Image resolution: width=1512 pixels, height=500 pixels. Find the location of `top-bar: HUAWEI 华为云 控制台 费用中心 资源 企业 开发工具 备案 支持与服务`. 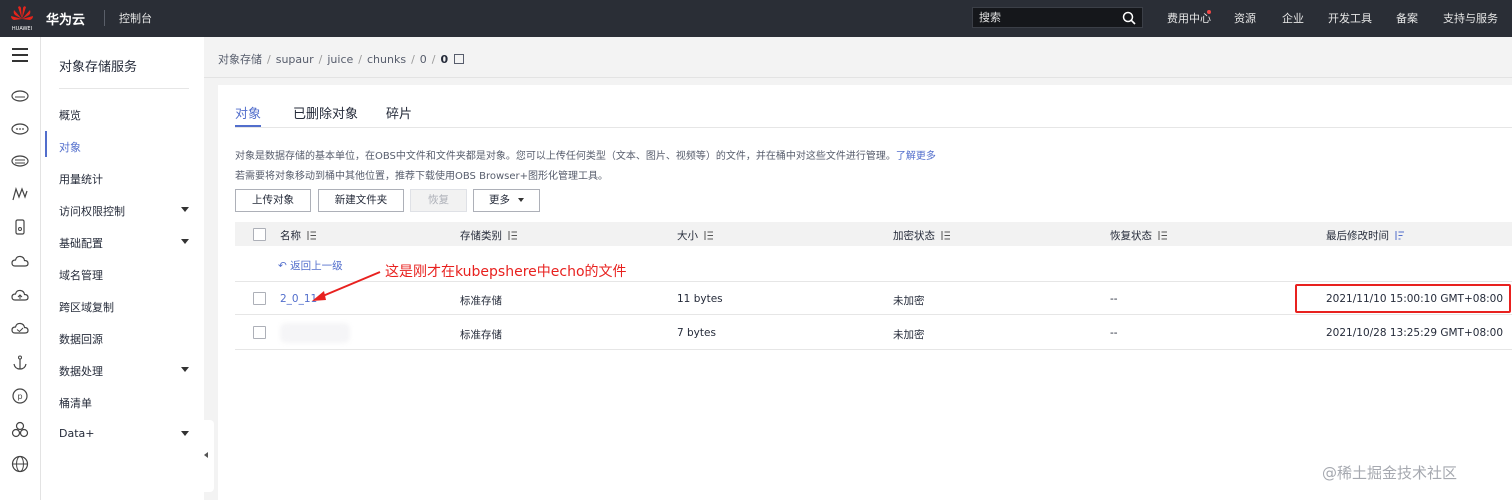

top-bar: HUAWEI 华为云 控制台 费用中心 资源 企业 开发工具 备案 支持与服务 is located at coordinates (756, 18).